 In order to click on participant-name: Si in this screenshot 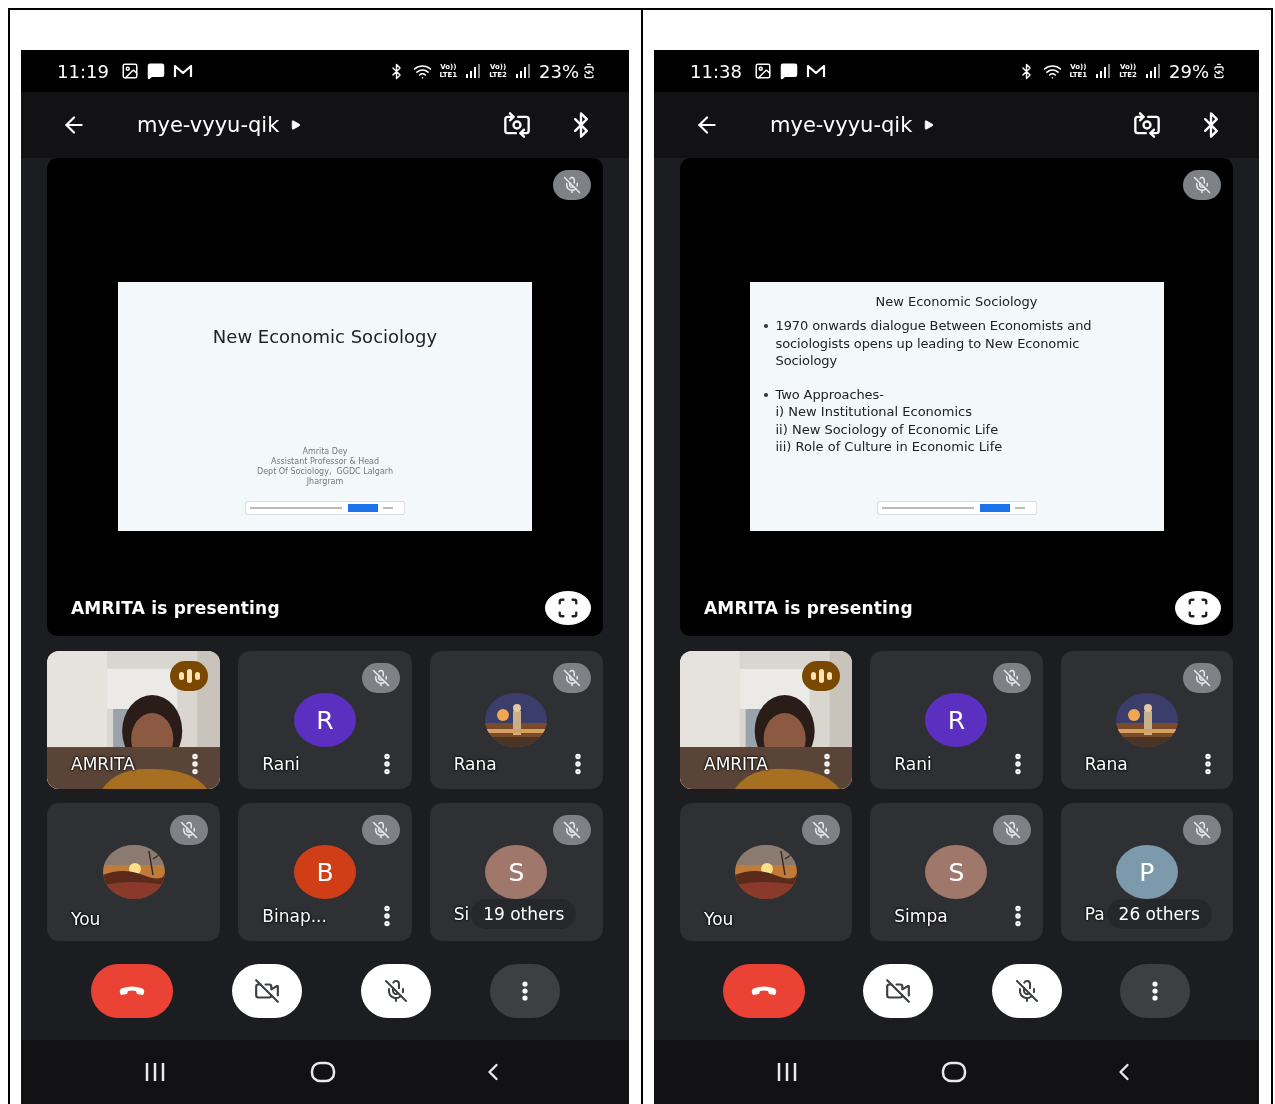, I will do `click(461, 914)`.